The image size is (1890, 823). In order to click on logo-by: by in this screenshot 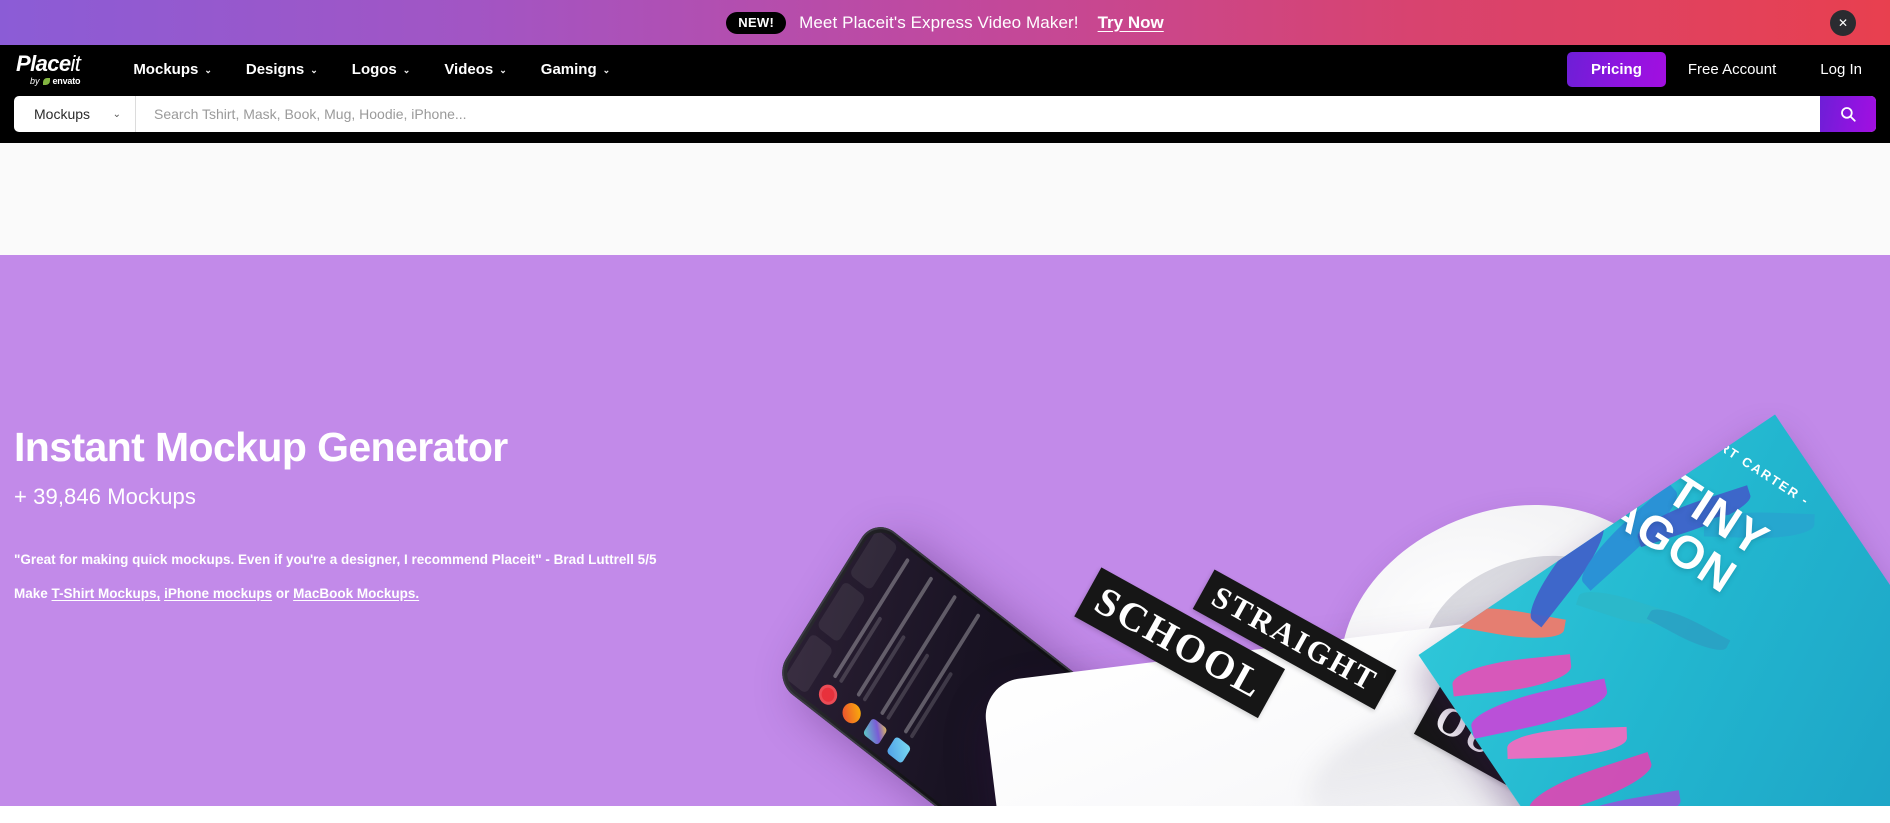, I will do `click(34, 80)`.